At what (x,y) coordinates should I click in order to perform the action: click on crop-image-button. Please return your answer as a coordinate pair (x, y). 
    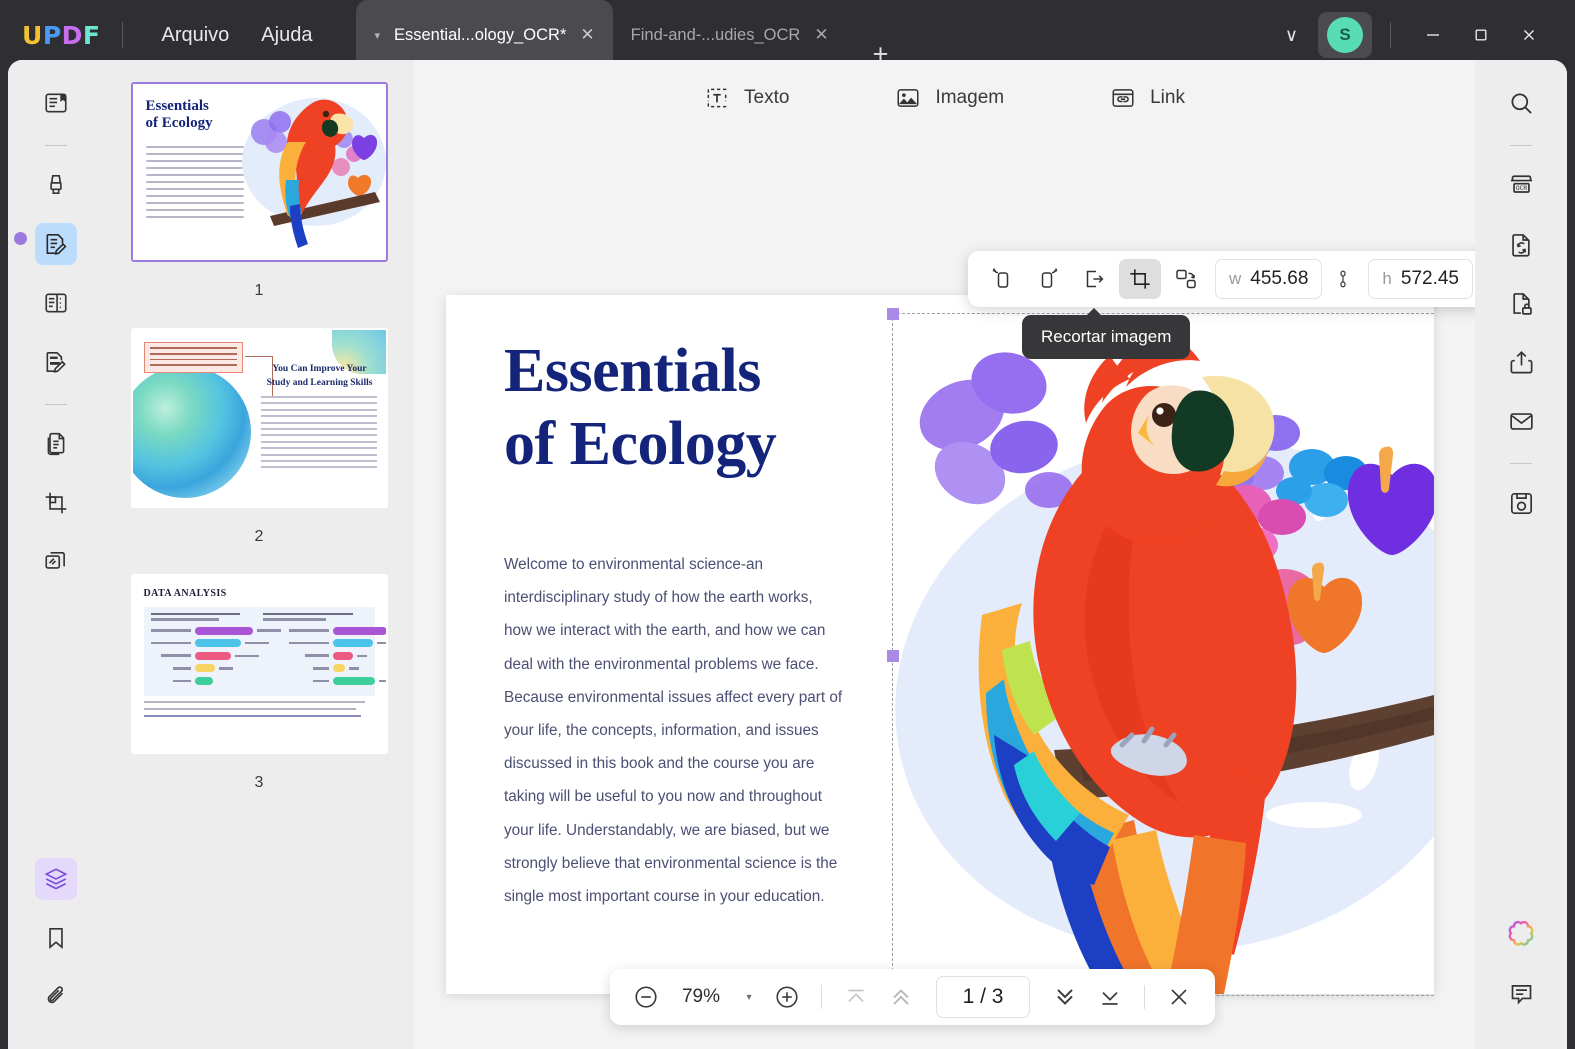
    Looking at the image, I should click on (1140, 279).